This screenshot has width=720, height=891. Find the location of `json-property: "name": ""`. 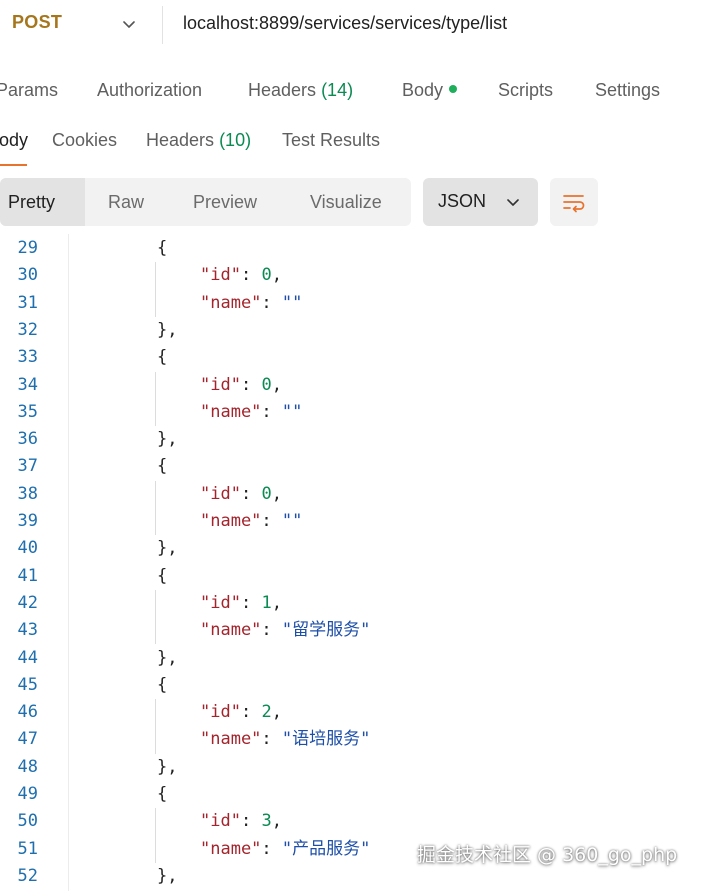

json-property: "name": "" is located at coordinates (251, 521).